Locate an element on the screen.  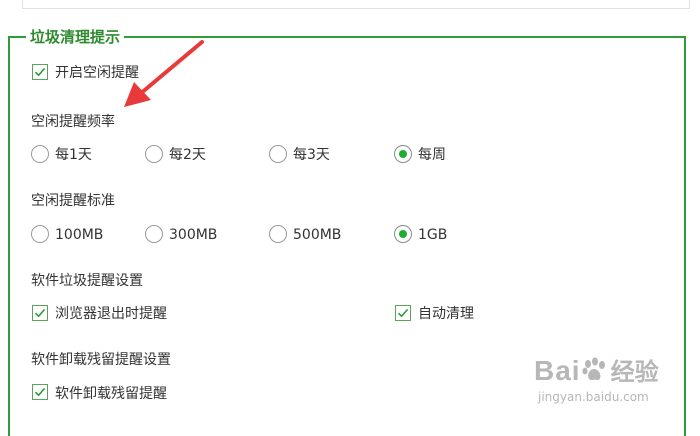
frequency-label-weekly: 每周 is located at coordinates (432, 155).